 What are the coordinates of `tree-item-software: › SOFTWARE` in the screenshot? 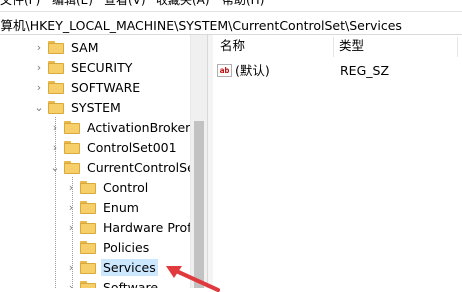 It's located at (87, 87).